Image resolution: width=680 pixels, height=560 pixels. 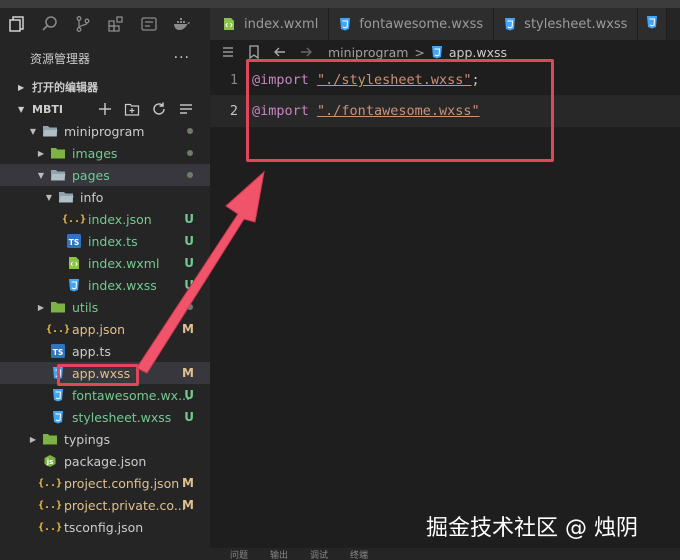 I want to click on editor-tab-partial, so click(x=653, y=24).